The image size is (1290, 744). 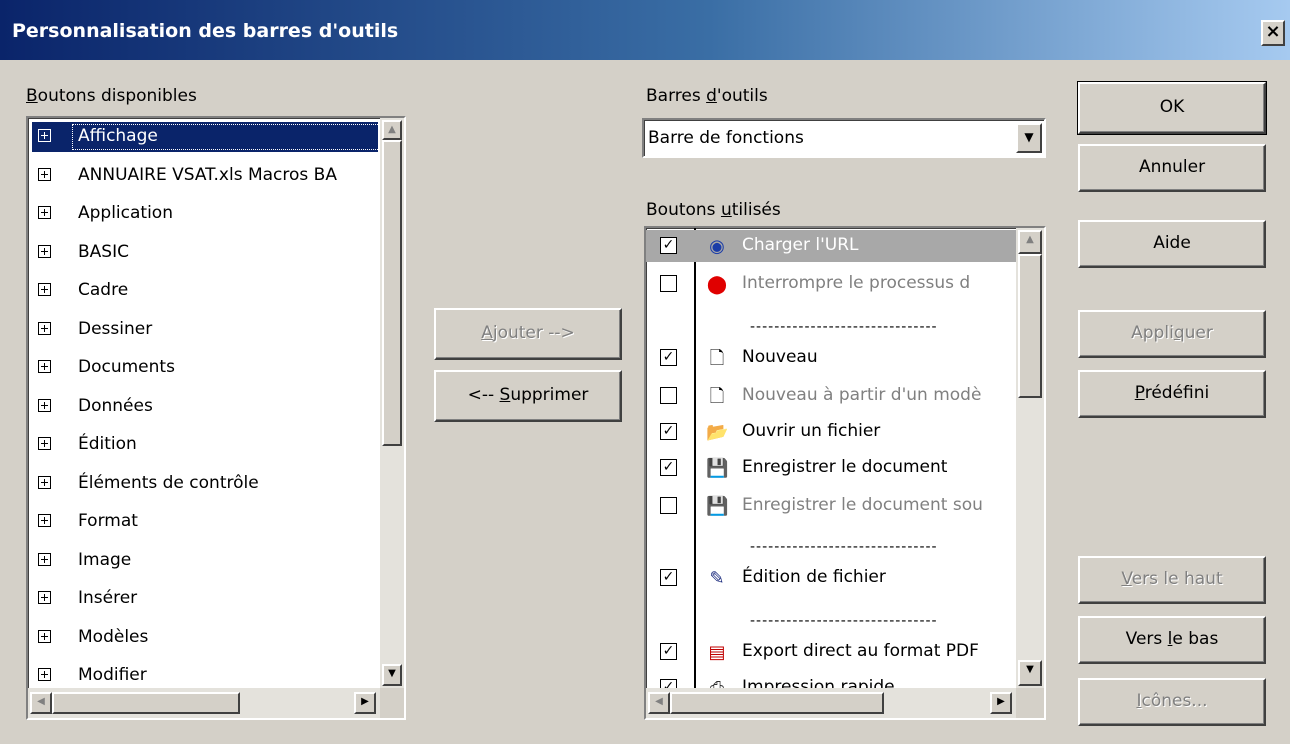 What do you see at coordinates (111, 96) in the screenshot?
I see `available-buttons-label: Boutons disponibles` at bounding box center [111, 96].